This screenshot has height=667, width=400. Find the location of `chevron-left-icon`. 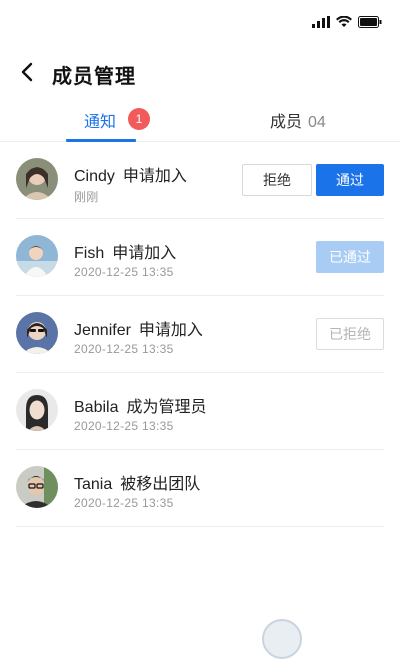

chevron-left-icon is located at coordinates (27, 72).